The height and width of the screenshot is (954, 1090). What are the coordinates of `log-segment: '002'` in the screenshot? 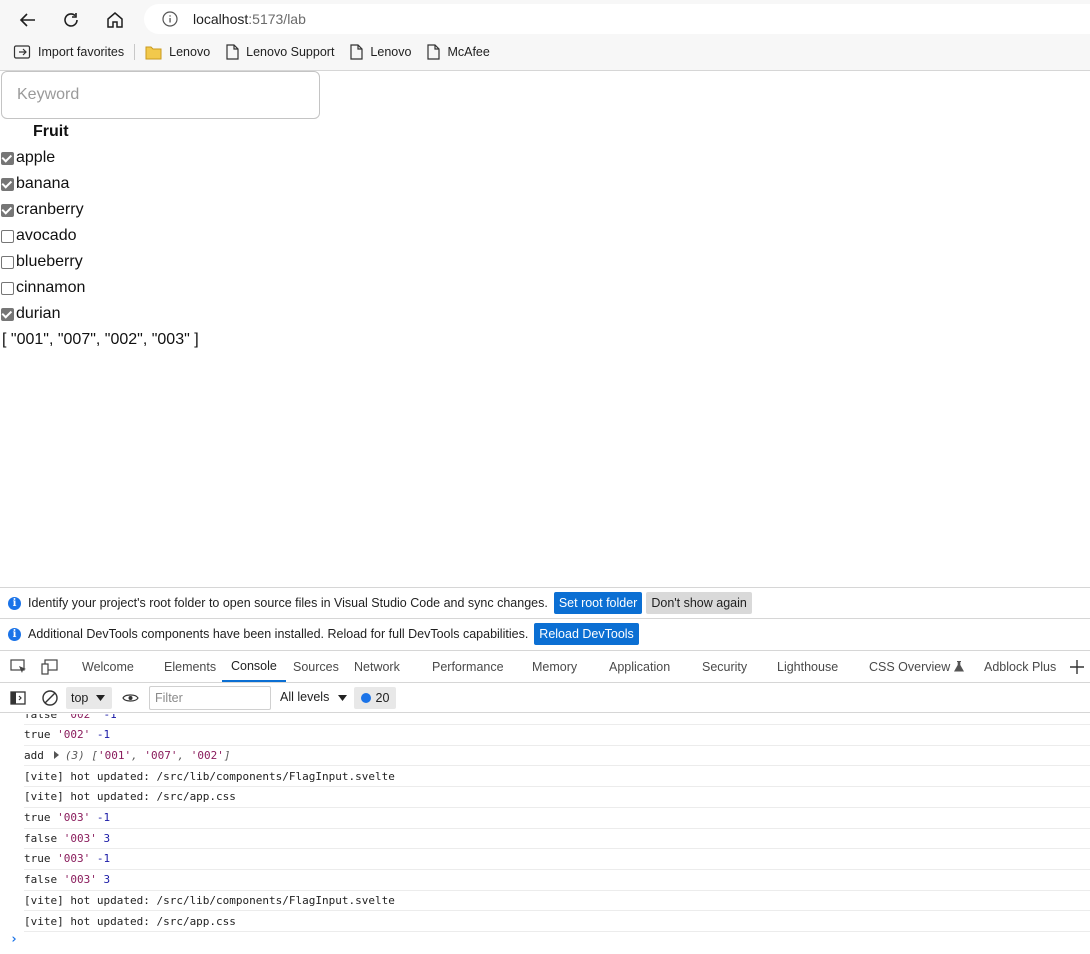 It's located at (74, 735).